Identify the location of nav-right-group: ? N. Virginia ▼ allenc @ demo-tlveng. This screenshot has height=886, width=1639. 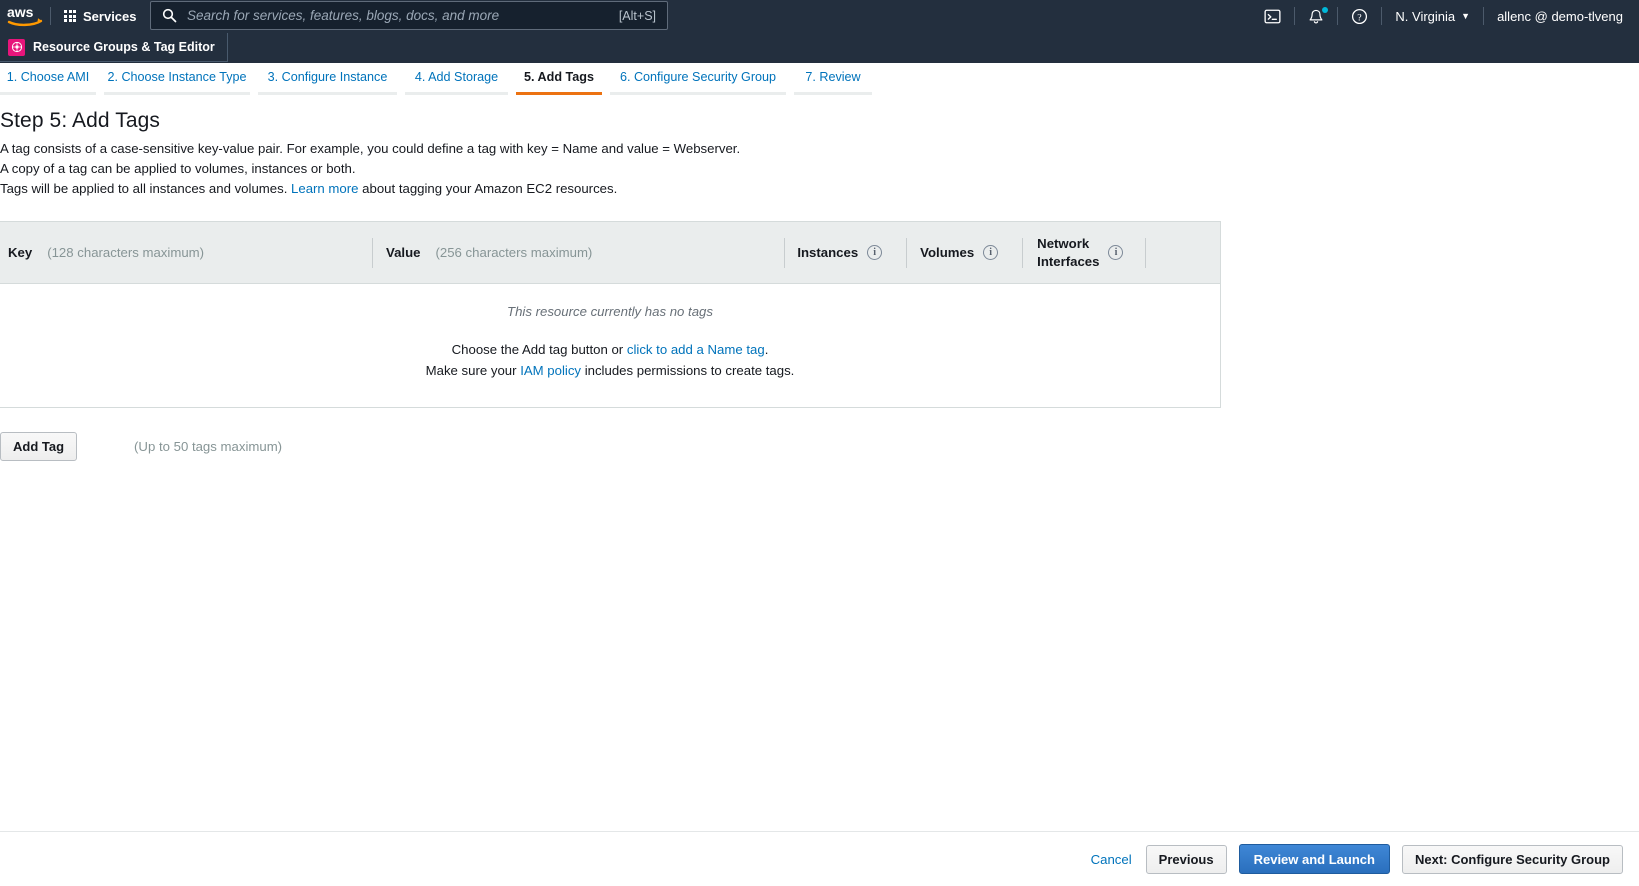
(1445, 16).